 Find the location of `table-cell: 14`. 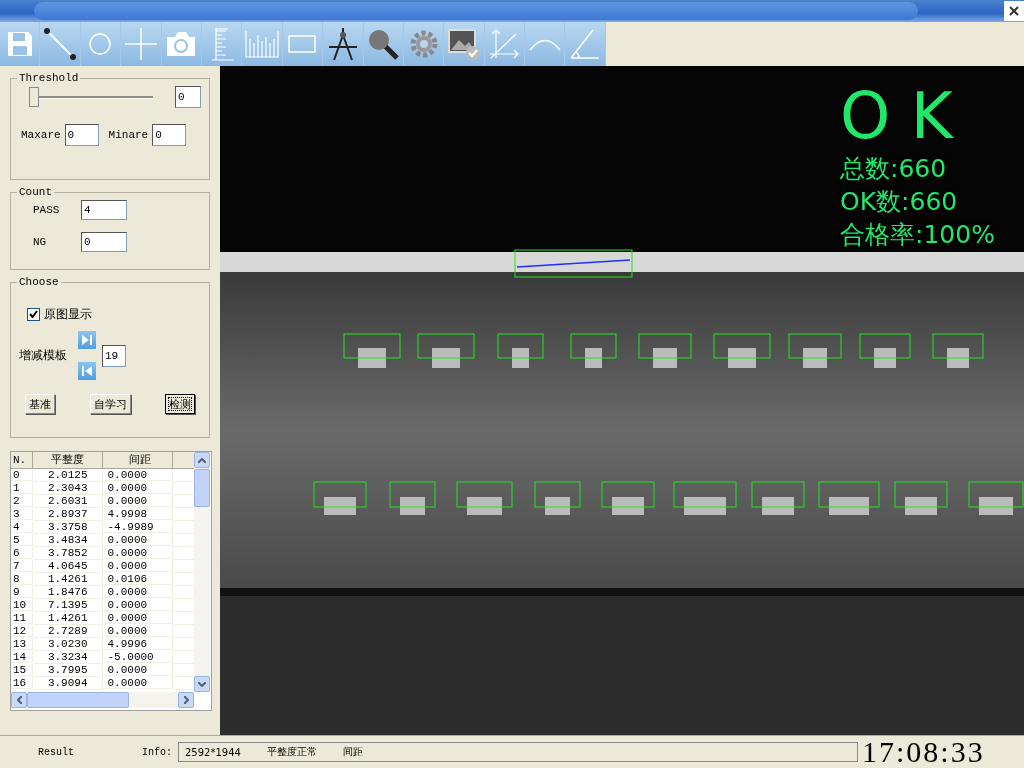

table-cell: 14 is located at coordinates (22, 657).